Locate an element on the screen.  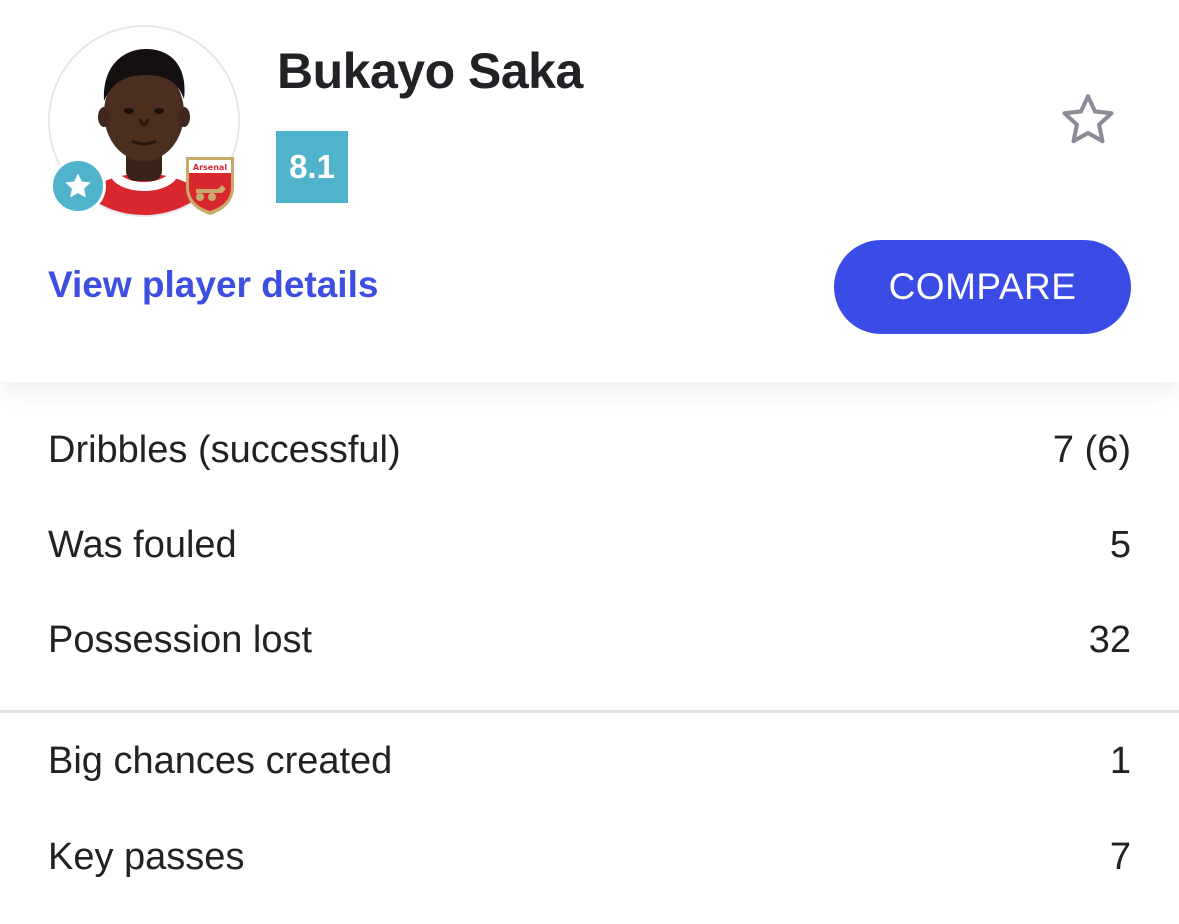
top-player-badge is located at coordinates (78, 186).